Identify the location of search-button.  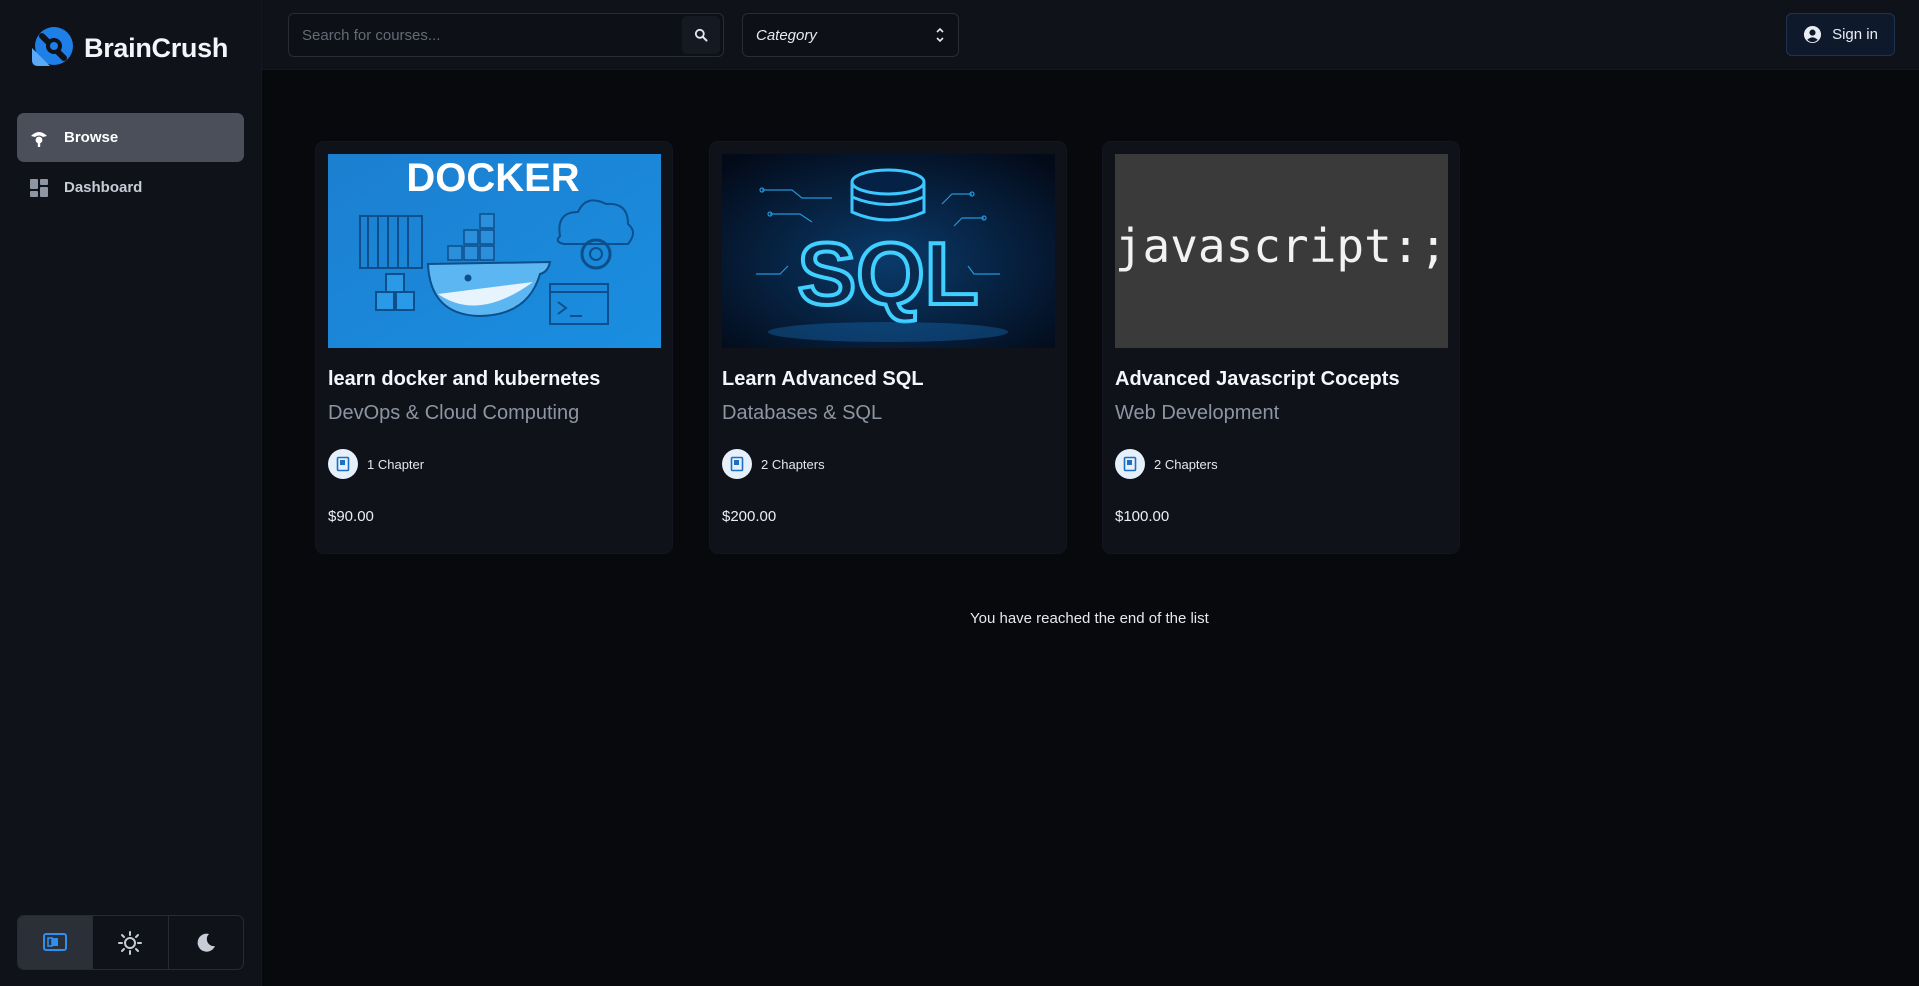
(701, 35).